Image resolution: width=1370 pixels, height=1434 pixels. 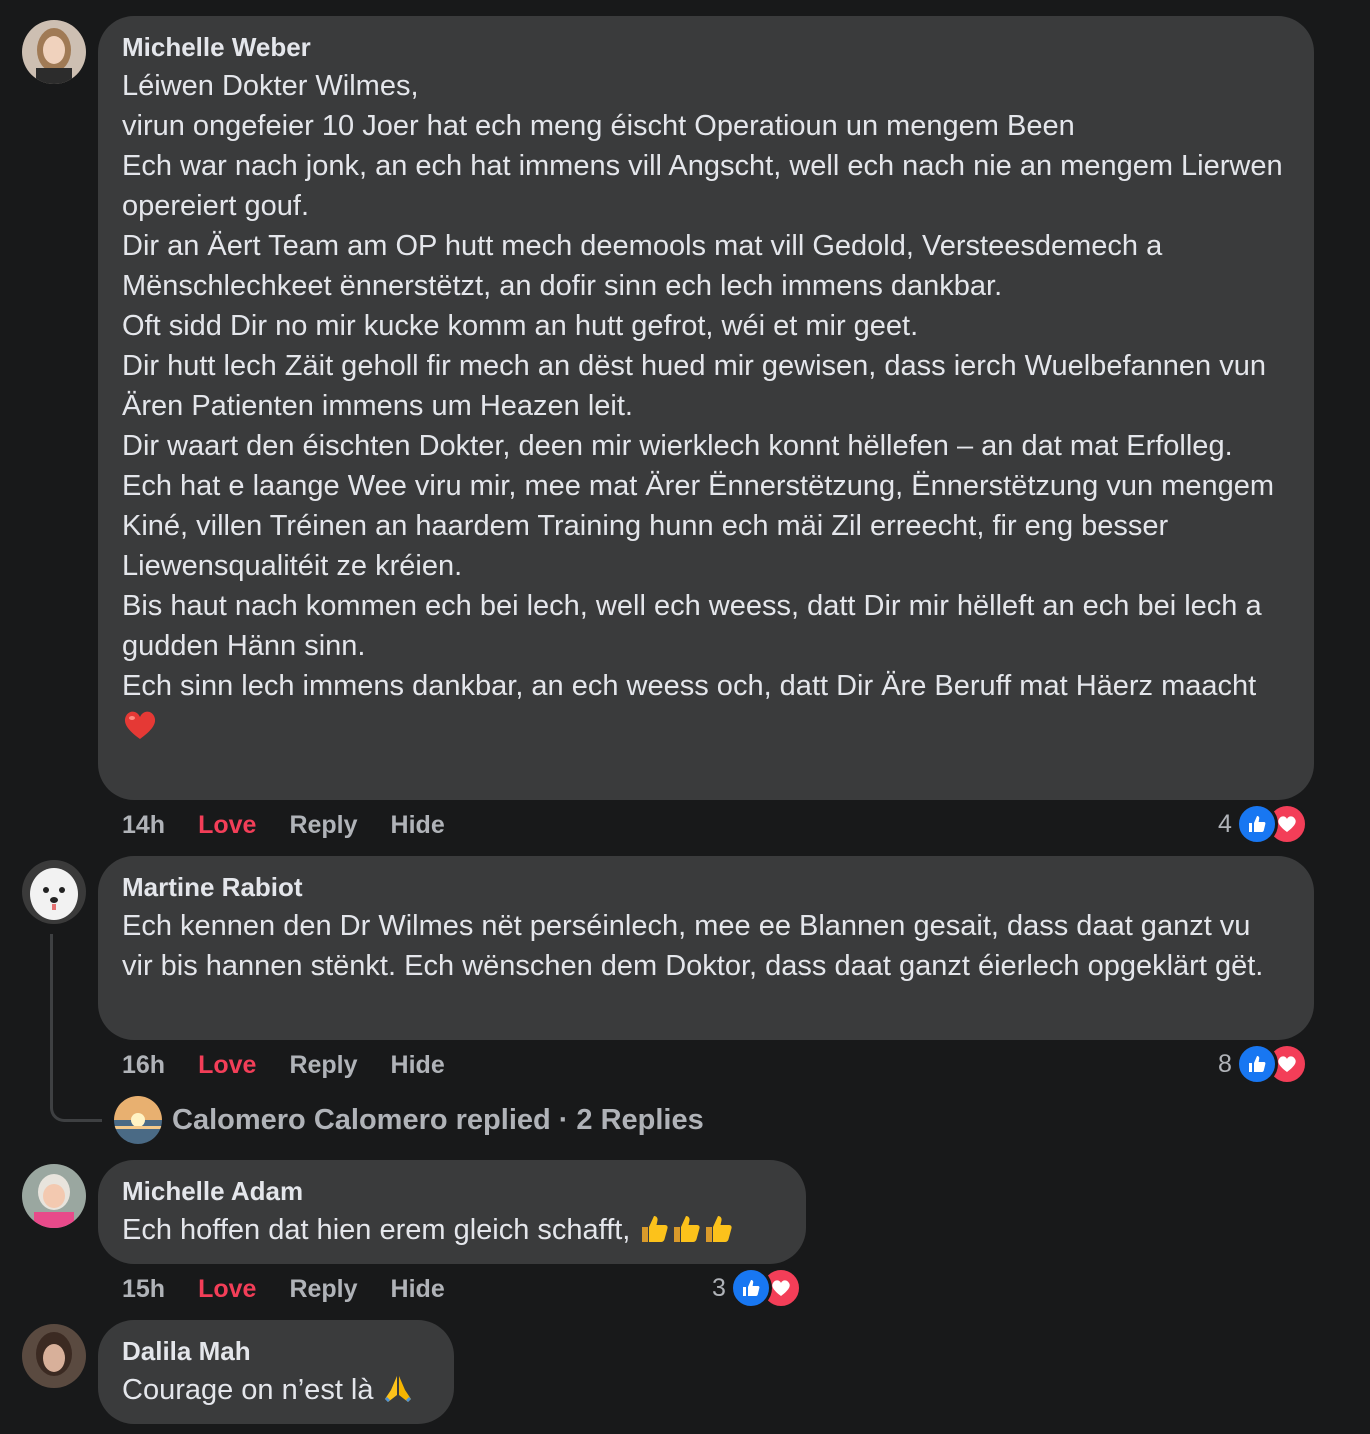 I want to click on comment-actions: 16h Love Reply Hide, so click(x=300, y=1065).